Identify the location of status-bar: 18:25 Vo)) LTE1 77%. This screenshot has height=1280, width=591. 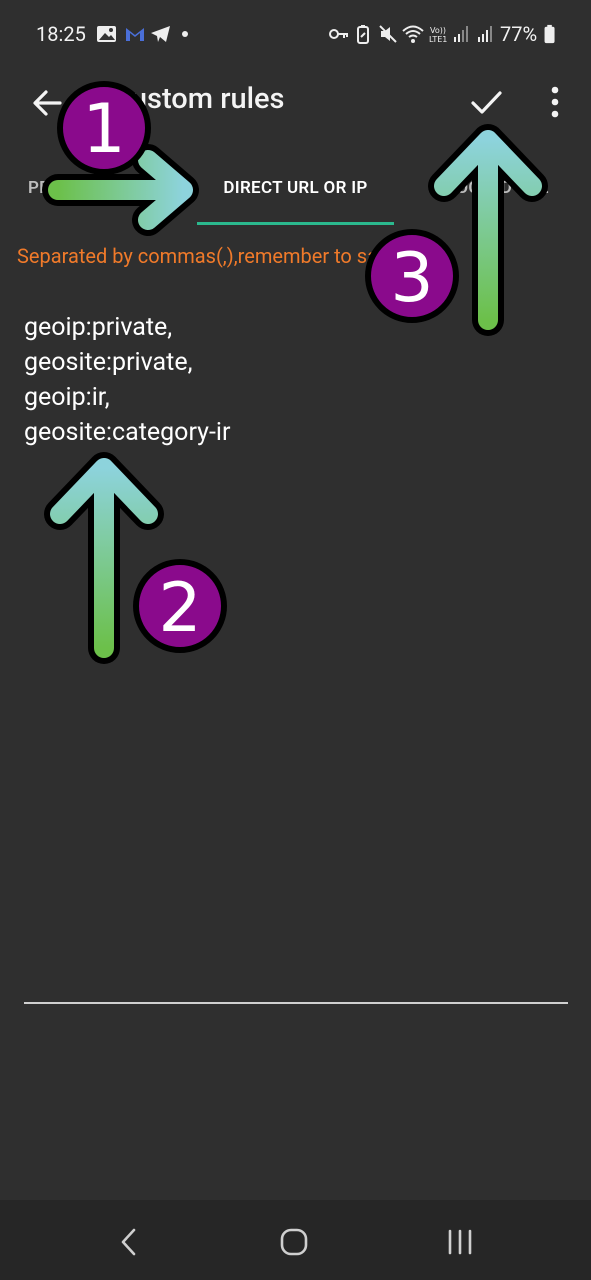
(295, 34).